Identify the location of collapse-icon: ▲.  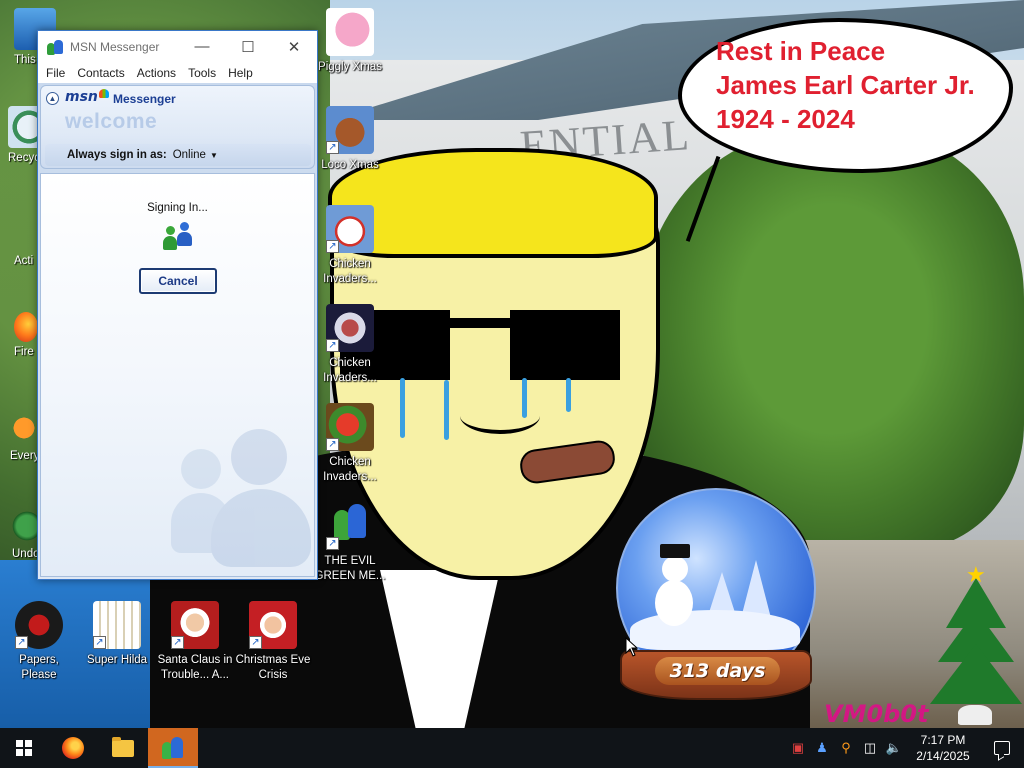
(52, 98).